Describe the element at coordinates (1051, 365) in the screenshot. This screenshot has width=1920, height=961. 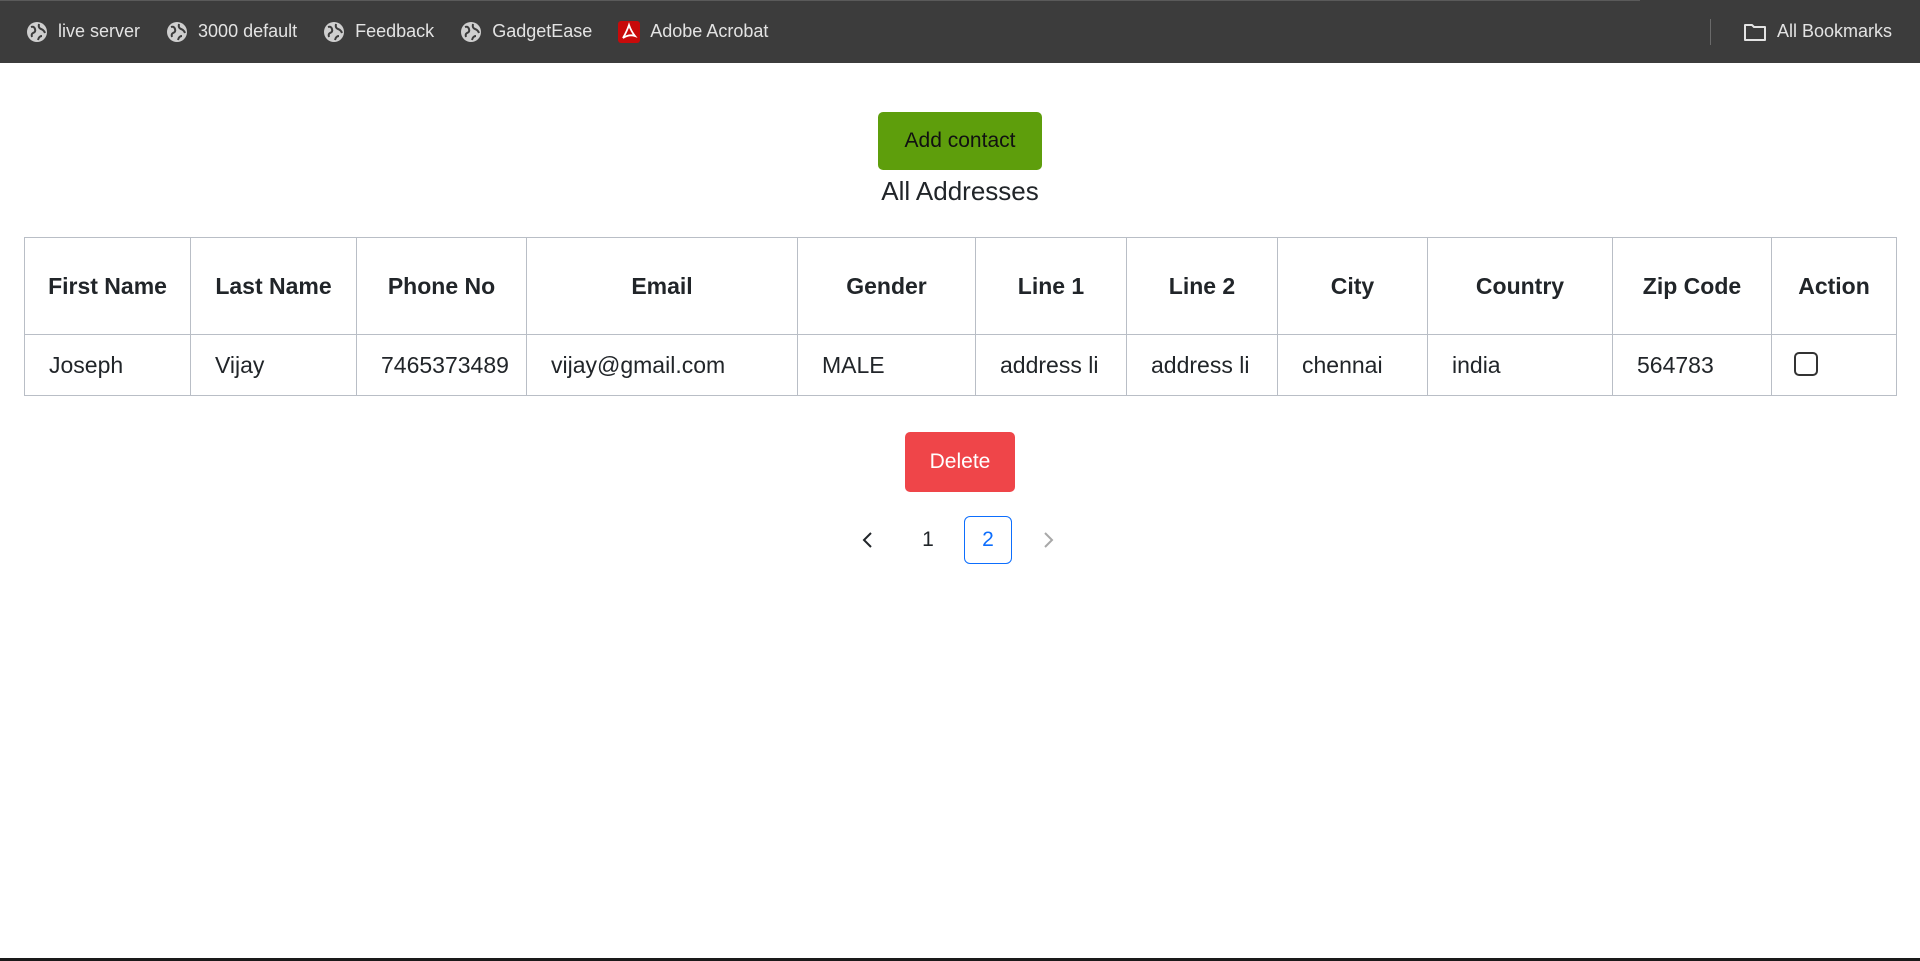
I see `cell-line1: address li` at that location.